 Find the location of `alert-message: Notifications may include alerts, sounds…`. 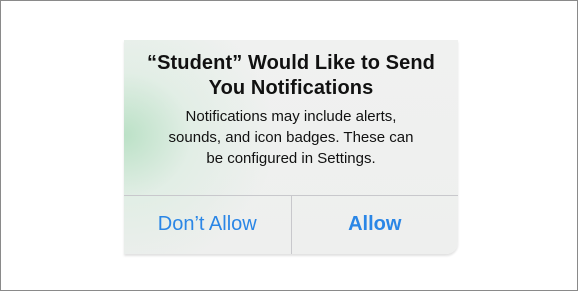

alert-message: Notifications may include alerts, sounds… is located at coordinates (291, 135).